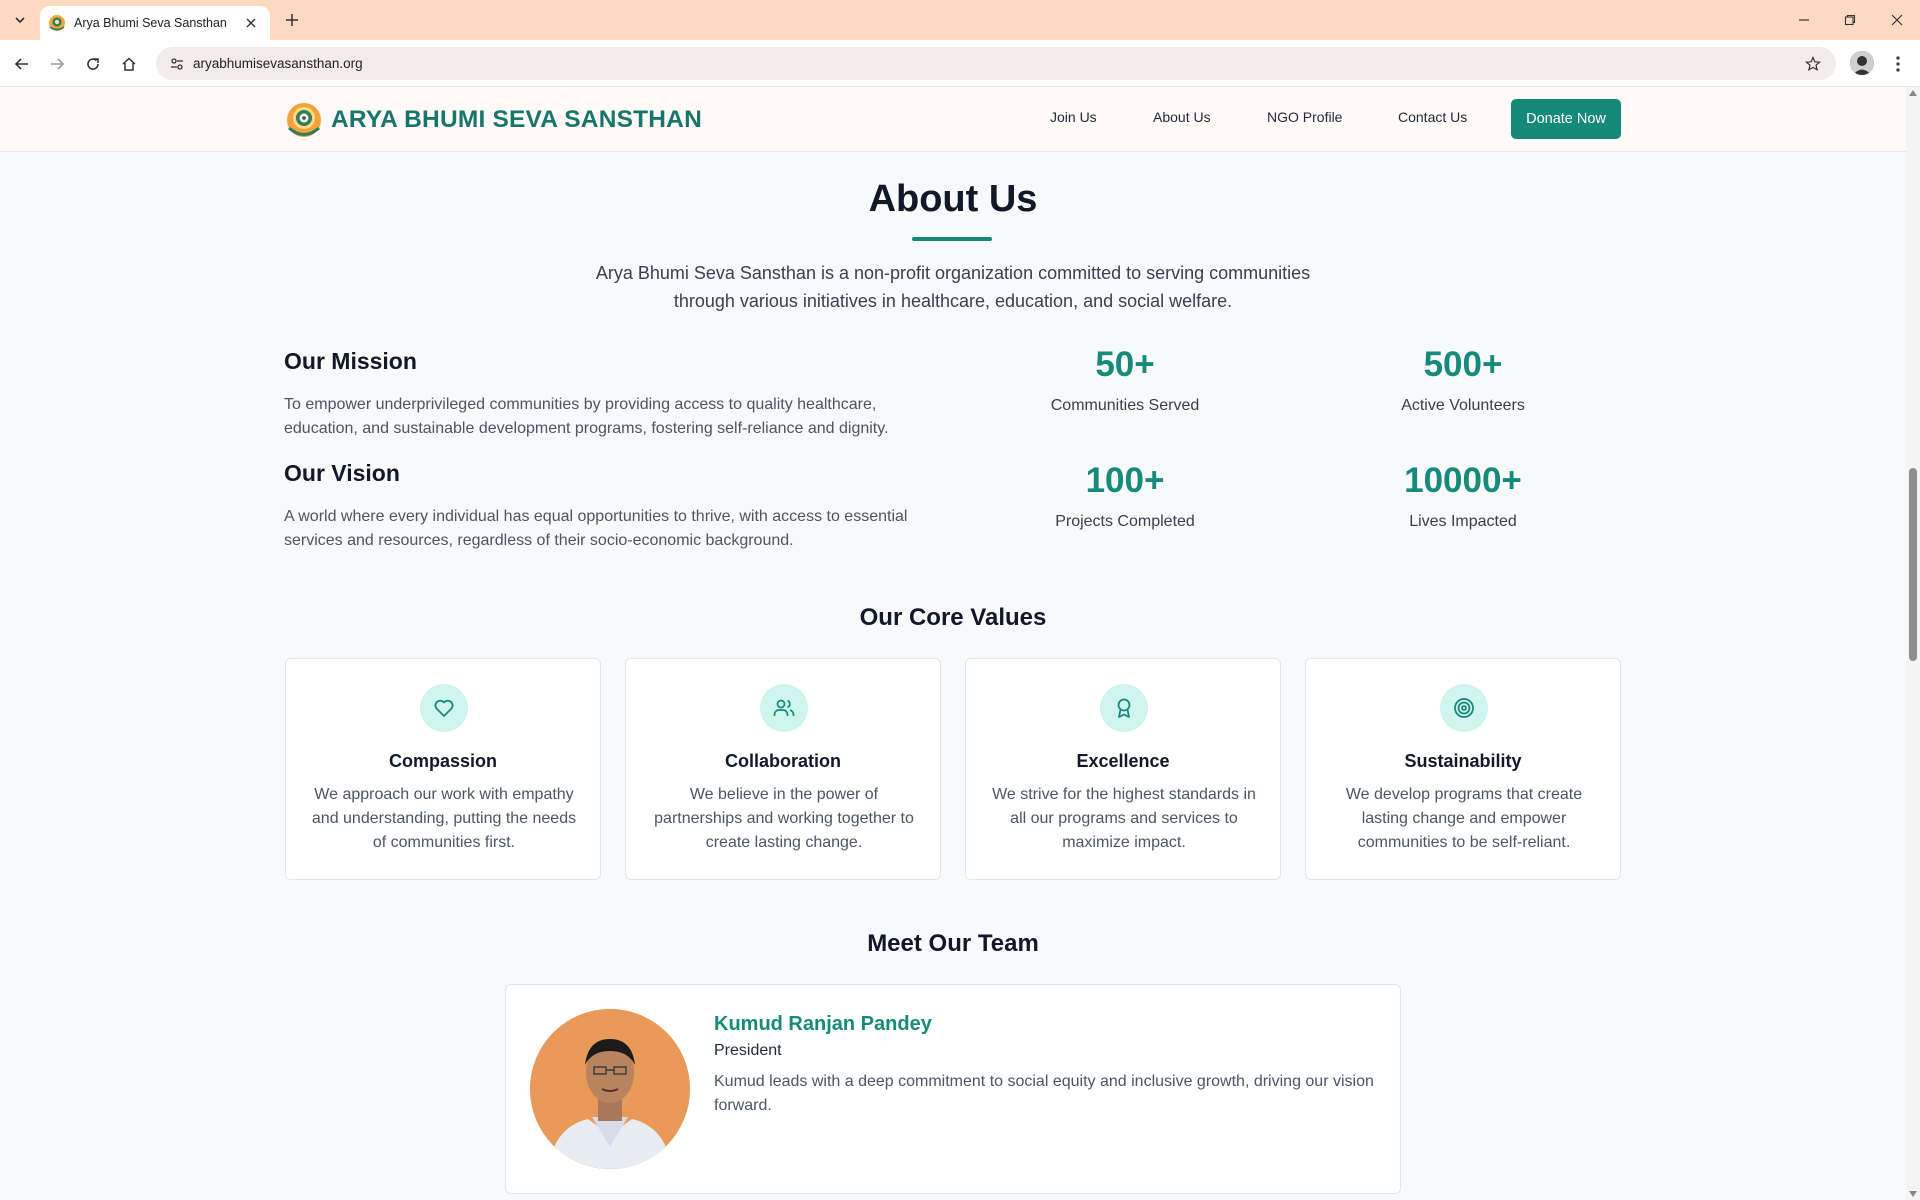 This screenshot has height=1200, width=1920. I want to click on stat-communities: 50+ Communities Served, so click(1125, 380).